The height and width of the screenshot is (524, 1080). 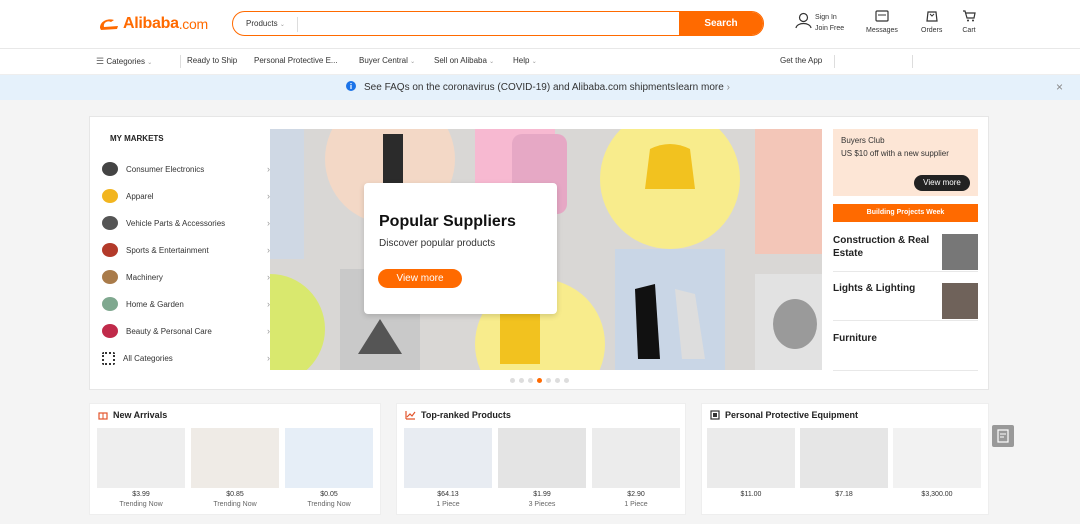 I want to click on messages-button: Messages, so click(x=882, y=22).